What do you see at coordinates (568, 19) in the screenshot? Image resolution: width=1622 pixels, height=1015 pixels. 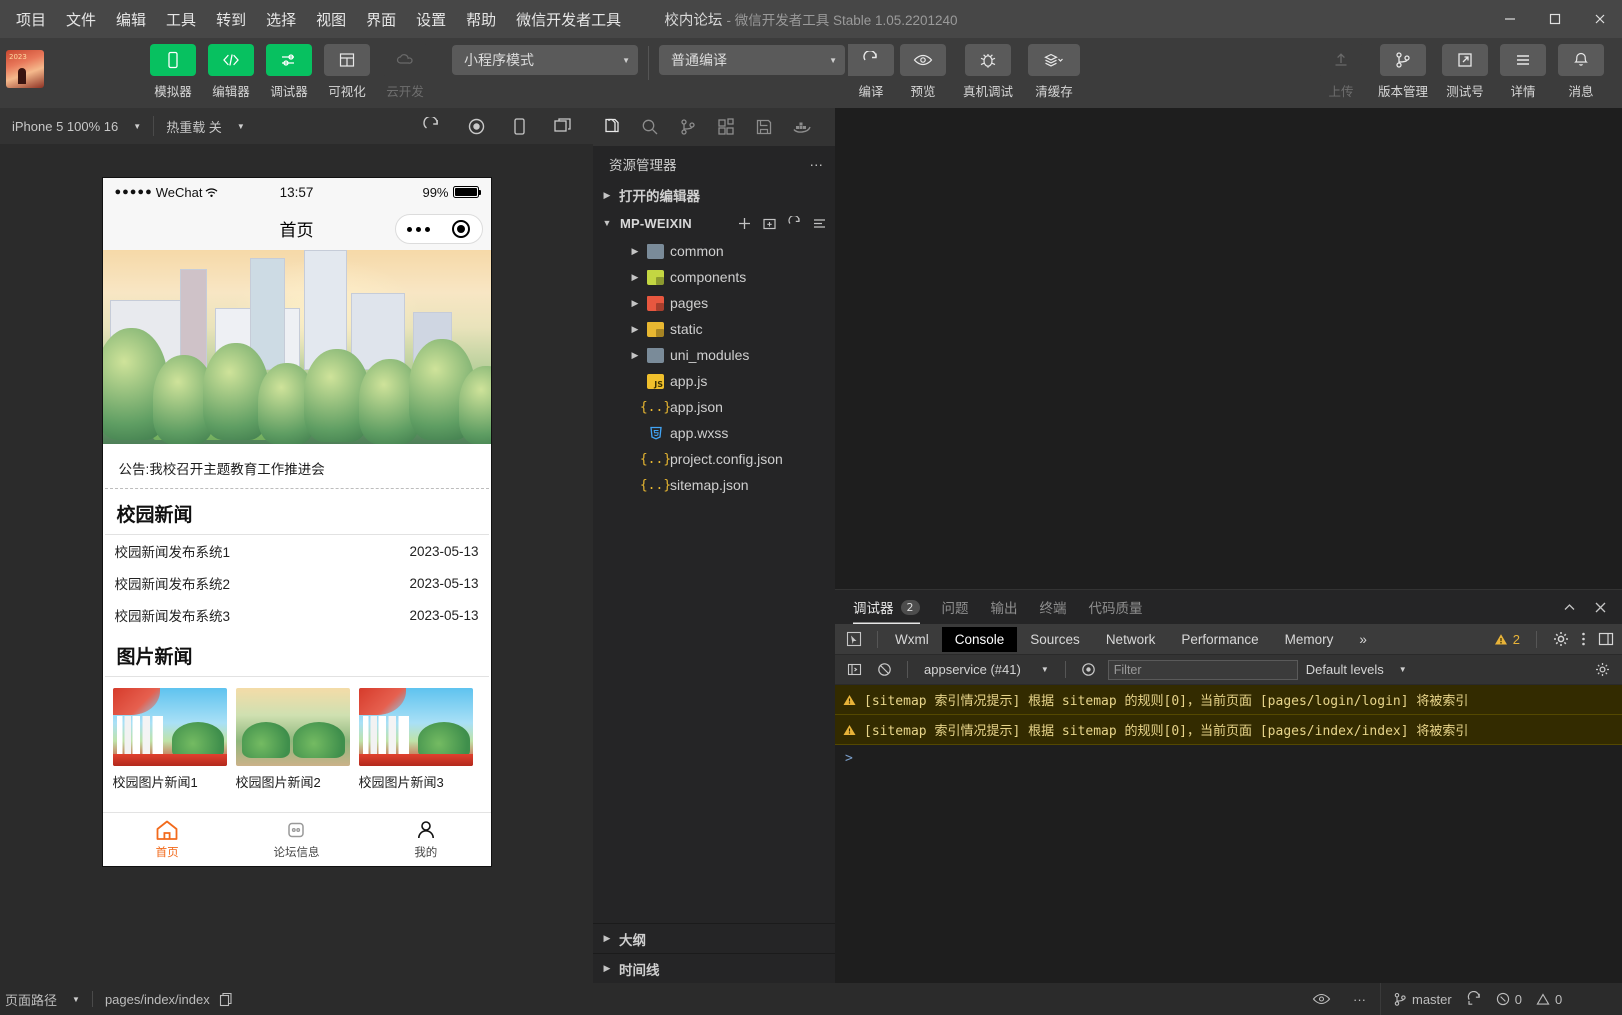 I see `menu-item-devtools: 微信开发者工具` at bounding box center [568, 19].